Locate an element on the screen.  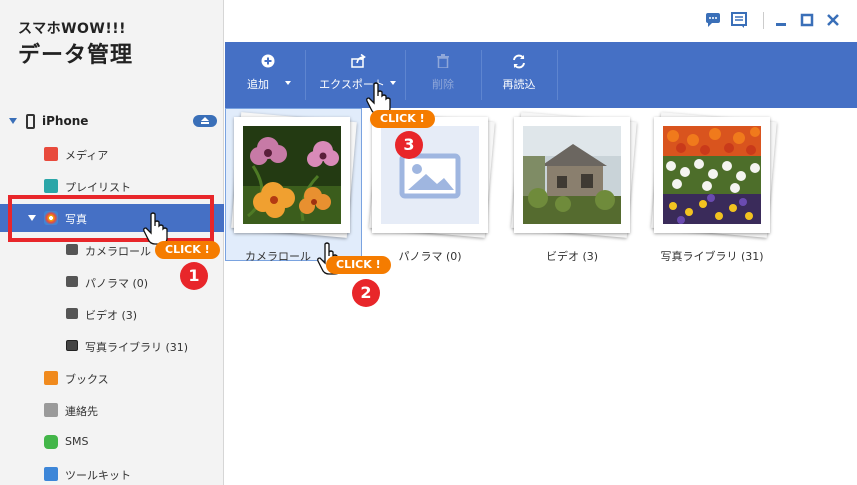
sidebar-item-label: ビデオ (3) is located at coordinates (111, 315).